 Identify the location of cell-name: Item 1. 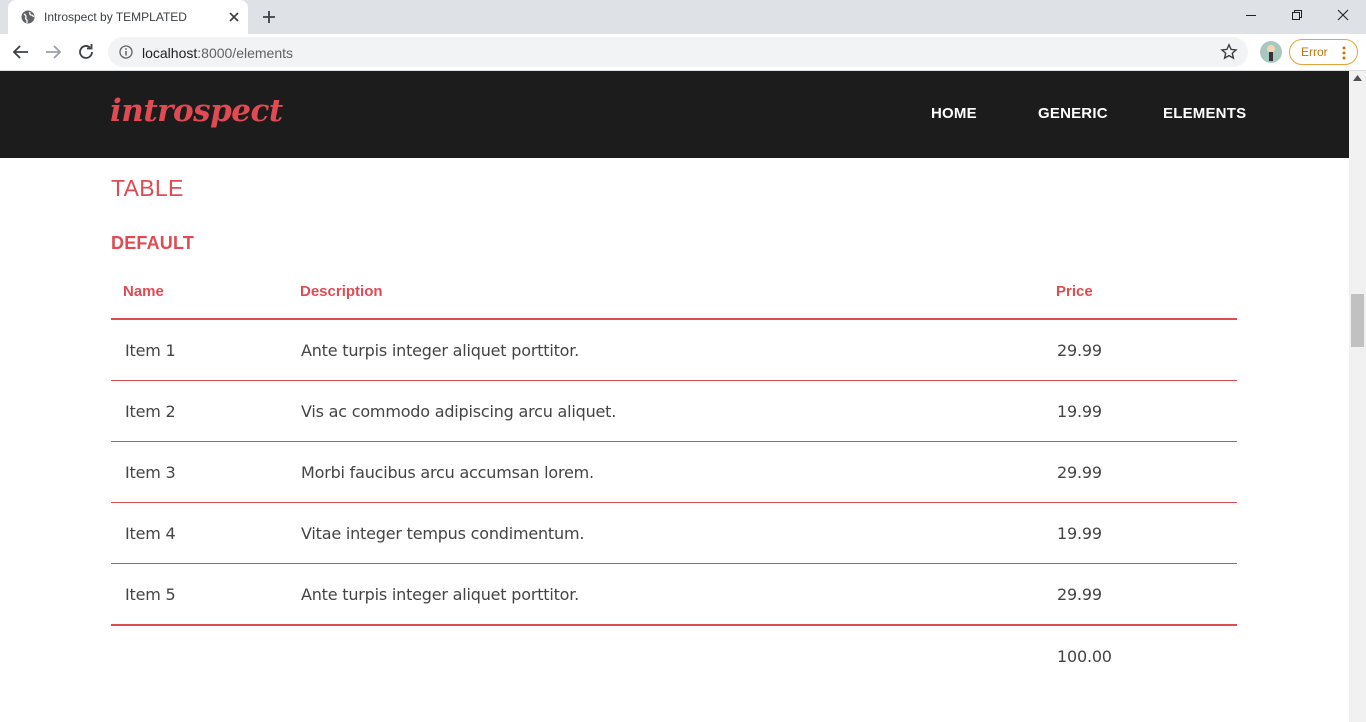
(150, 350).